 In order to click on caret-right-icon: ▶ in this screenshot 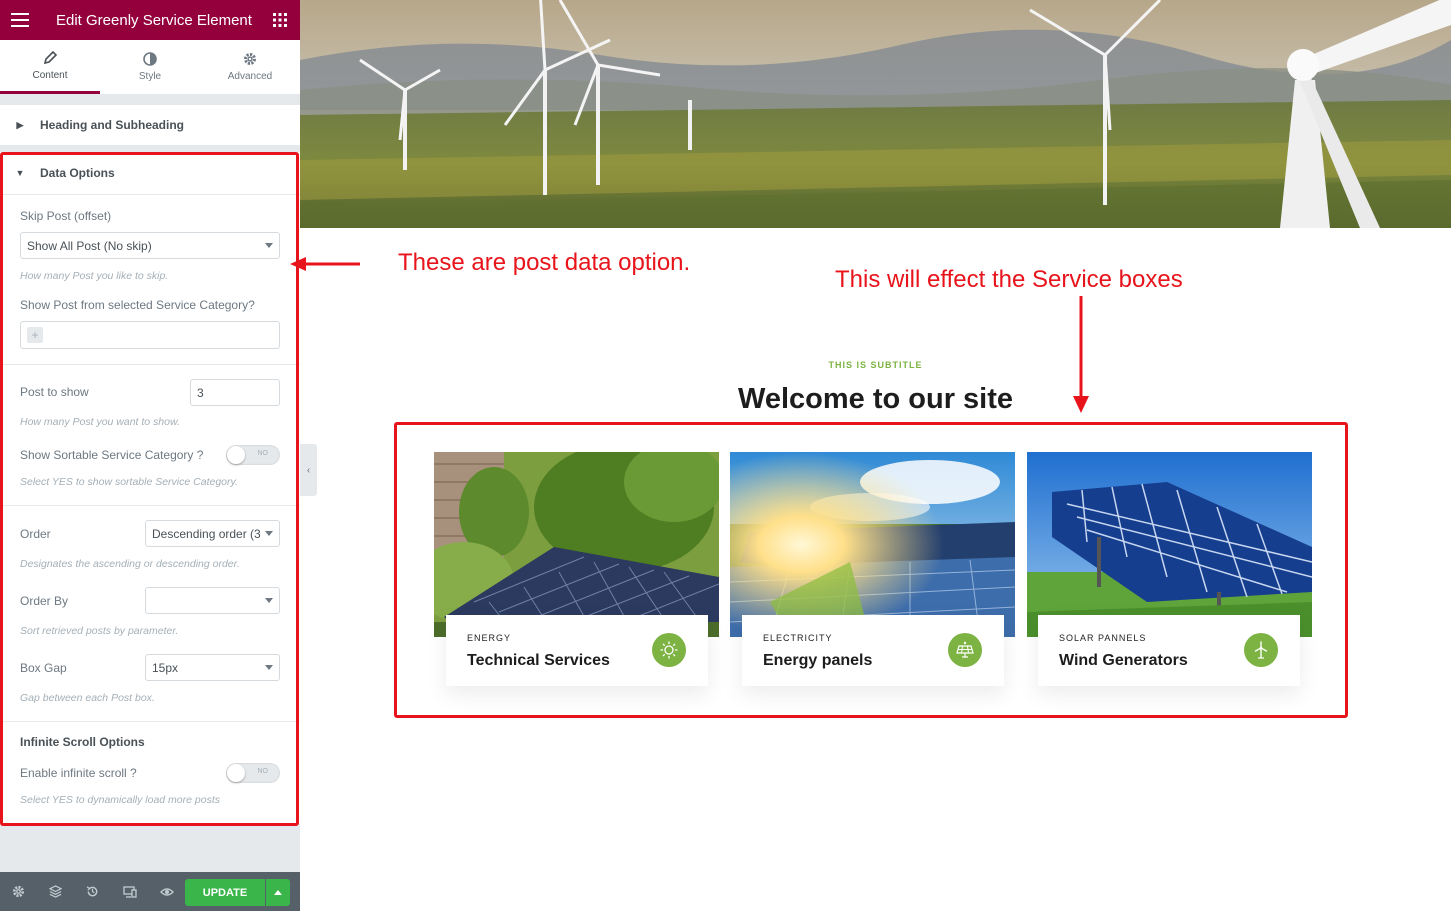, I will do `click(20, 124)`.